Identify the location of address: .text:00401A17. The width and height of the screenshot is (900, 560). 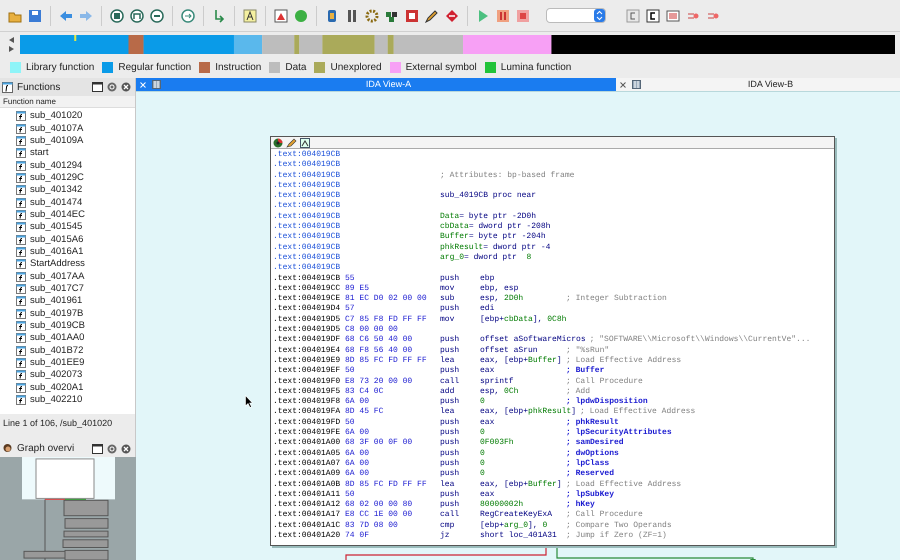
(307, 515).